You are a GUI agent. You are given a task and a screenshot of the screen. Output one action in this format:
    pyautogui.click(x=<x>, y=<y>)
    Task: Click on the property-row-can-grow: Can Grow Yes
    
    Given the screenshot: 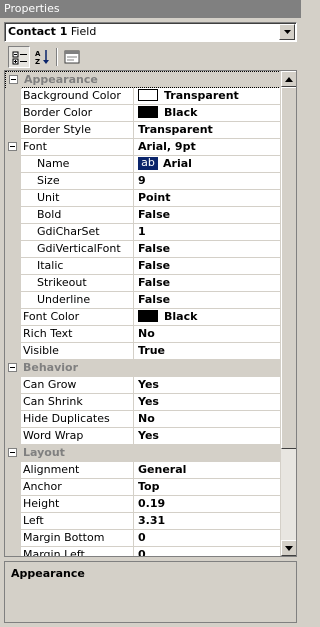 What is the action you would take?
    pyautogui.click(x=143, y=385)
    